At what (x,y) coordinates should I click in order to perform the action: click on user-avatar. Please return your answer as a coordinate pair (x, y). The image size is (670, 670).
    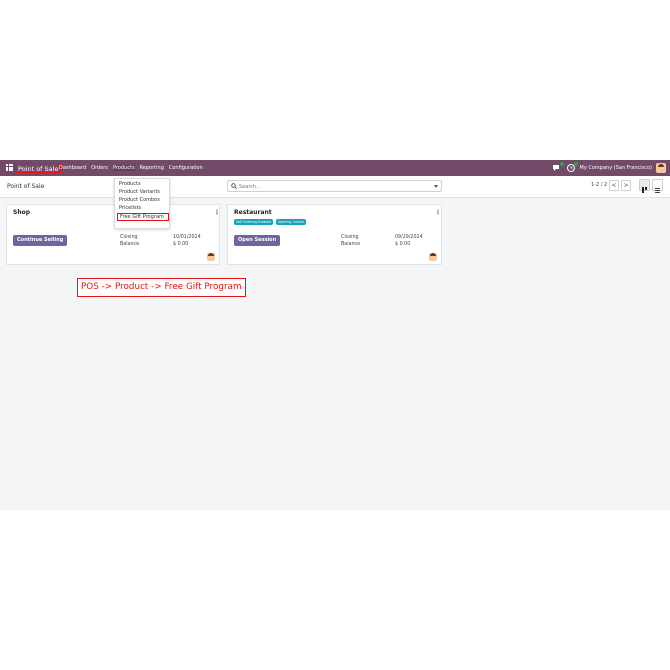
    Looking at the image, I should click on (661, 168).